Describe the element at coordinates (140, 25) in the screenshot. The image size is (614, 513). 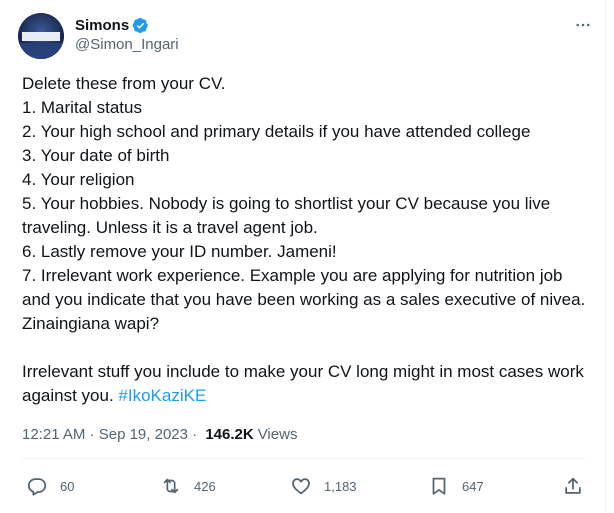
I see `verified-badge-icon` at that location.